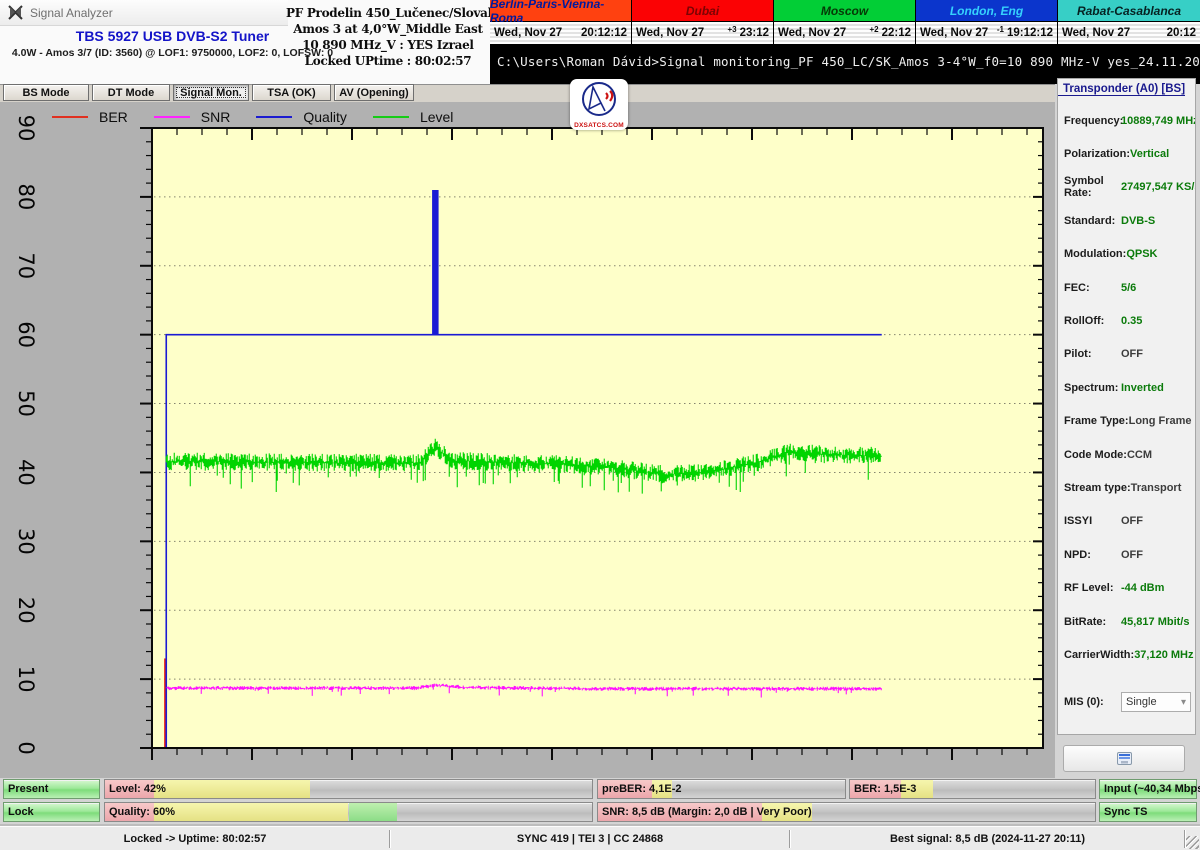  I want to click on status-sync-counters: SYNC 419 | TEI 3 | CC 24868, so click(590, 839).